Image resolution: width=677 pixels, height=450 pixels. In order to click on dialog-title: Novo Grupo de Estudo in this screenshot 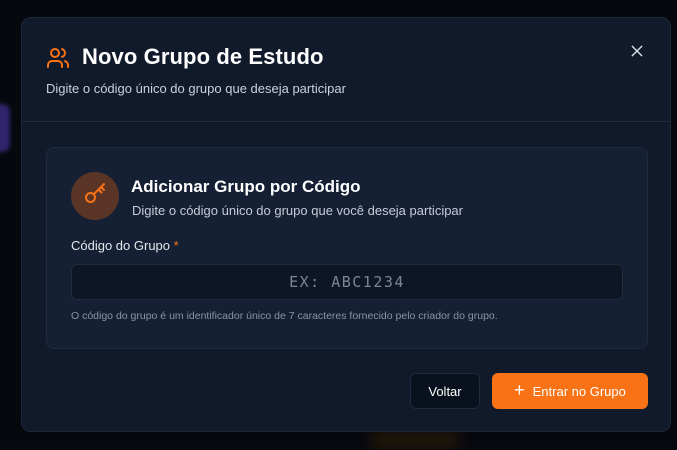, I will do `click(203, 57)`.